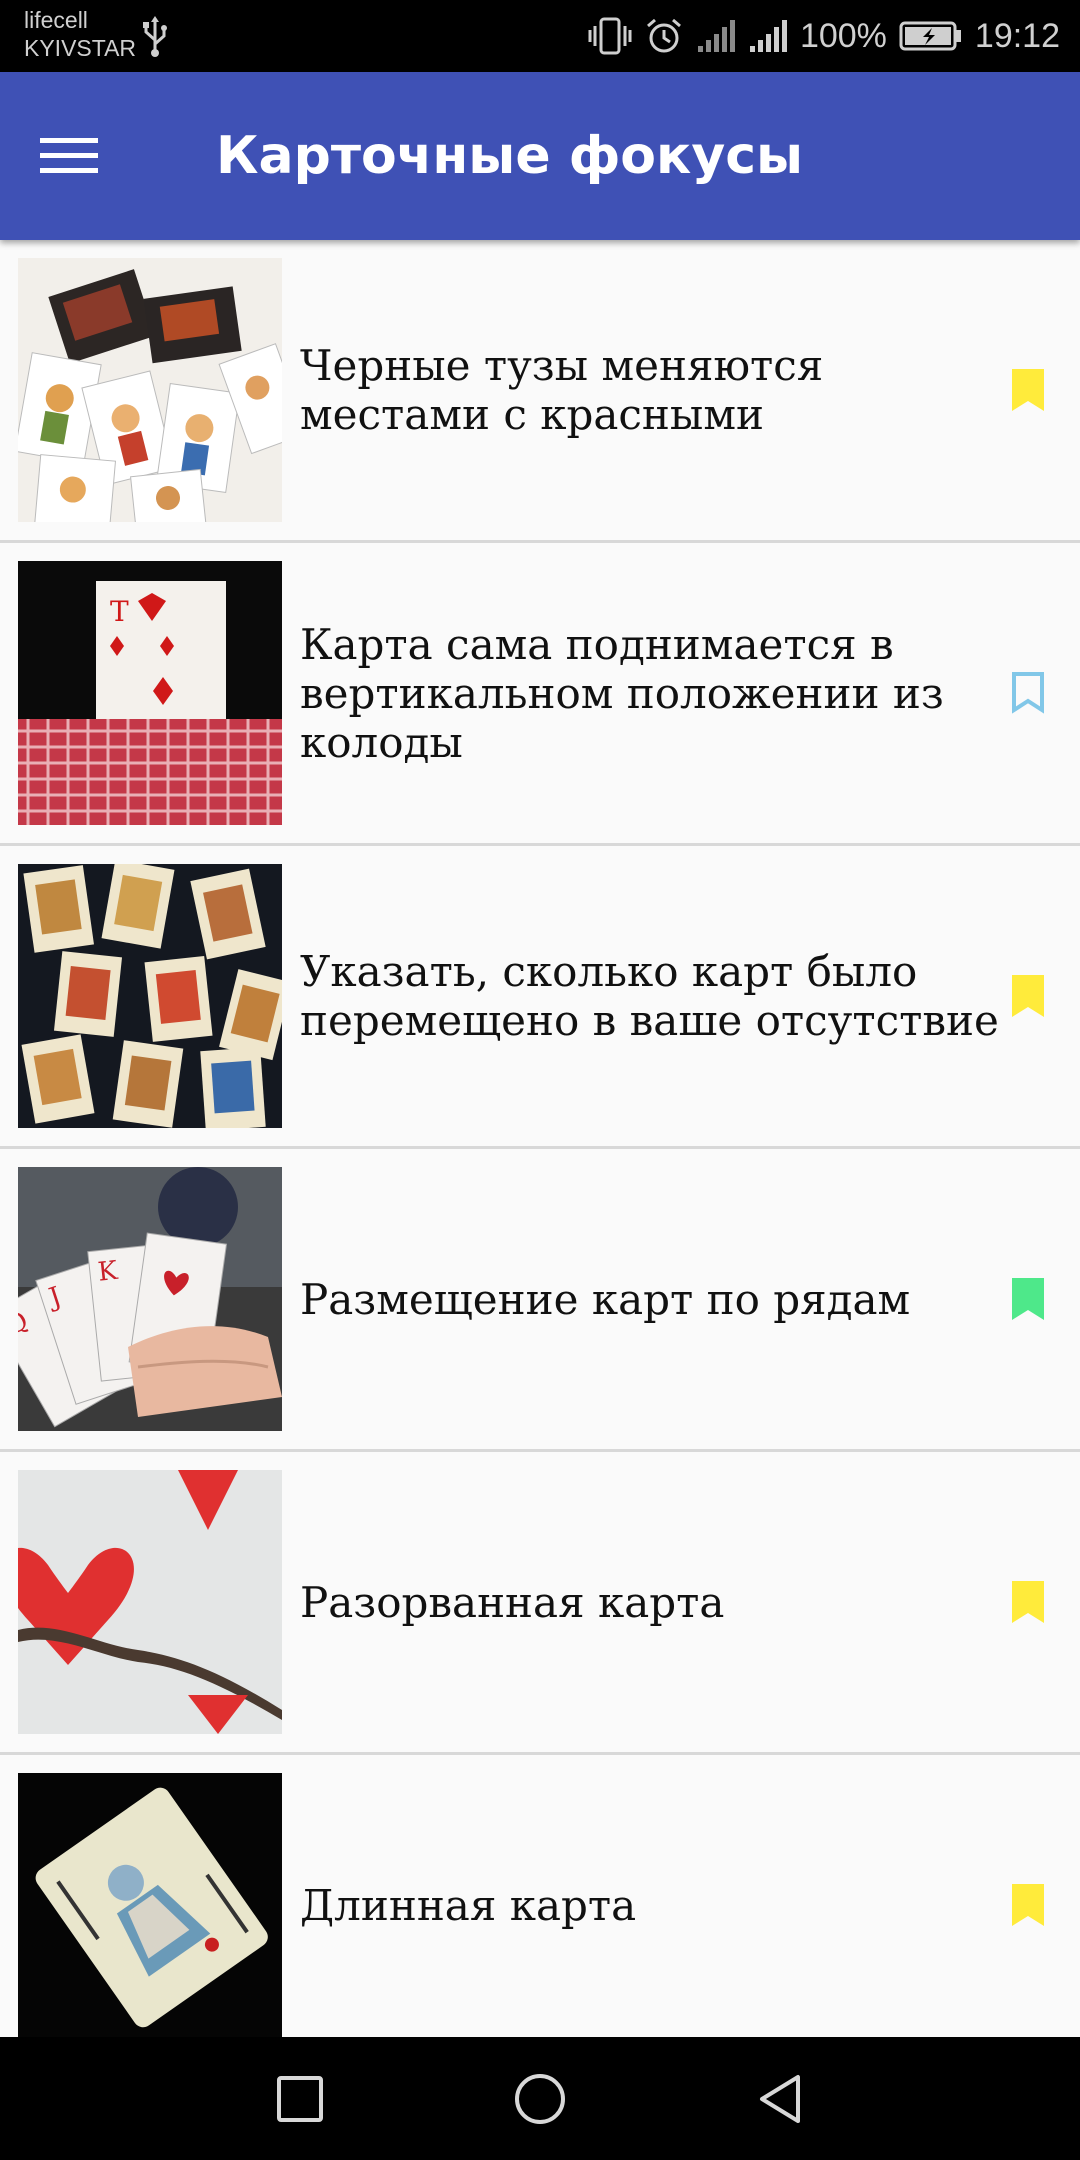  What do you see at coordinates (119, 611) in the screenshot?
I see `svg-text: T` at bounding box center [119, 611].